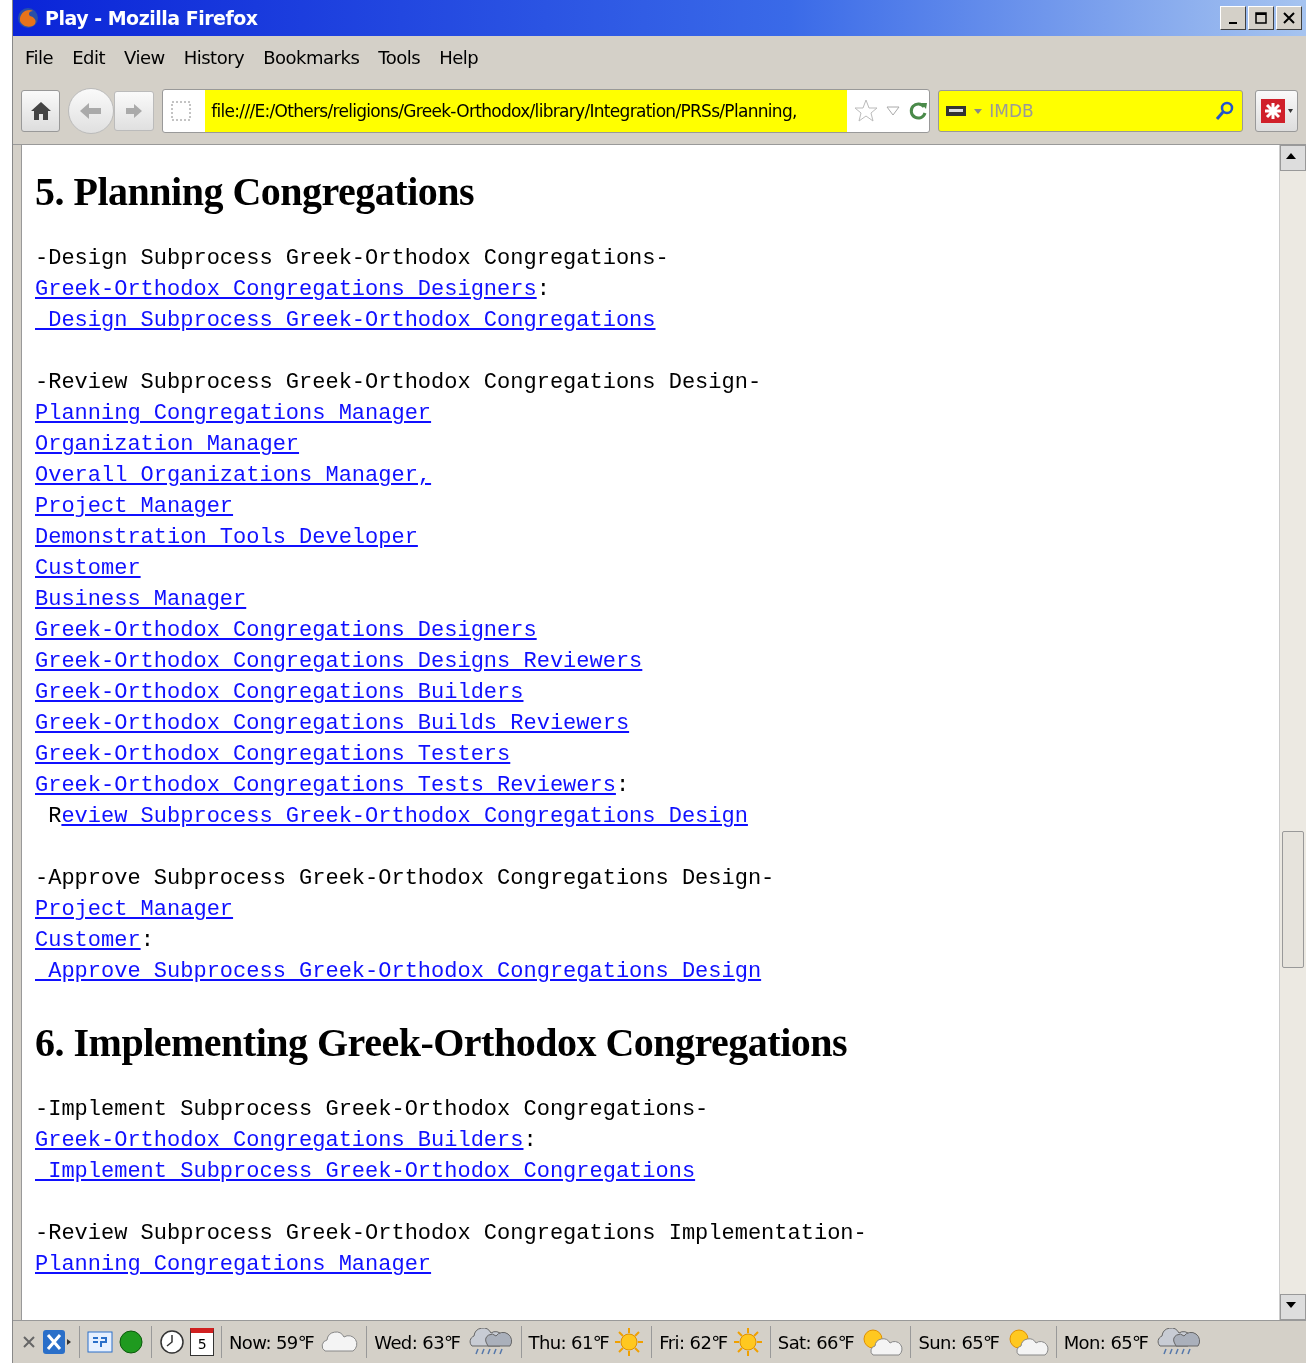 Image resolution: width=1307 pixels, height=1363 pixels. Describe the element at coordinates (151, 18) in the screenshot. I see `window-title: Play - Mozilla Firefox` at that location.